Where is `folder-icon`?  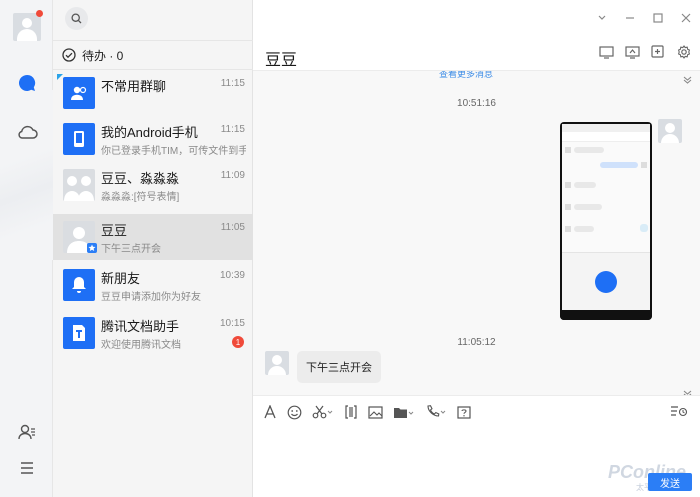
folder-icon is located at coordinates (404, 412).